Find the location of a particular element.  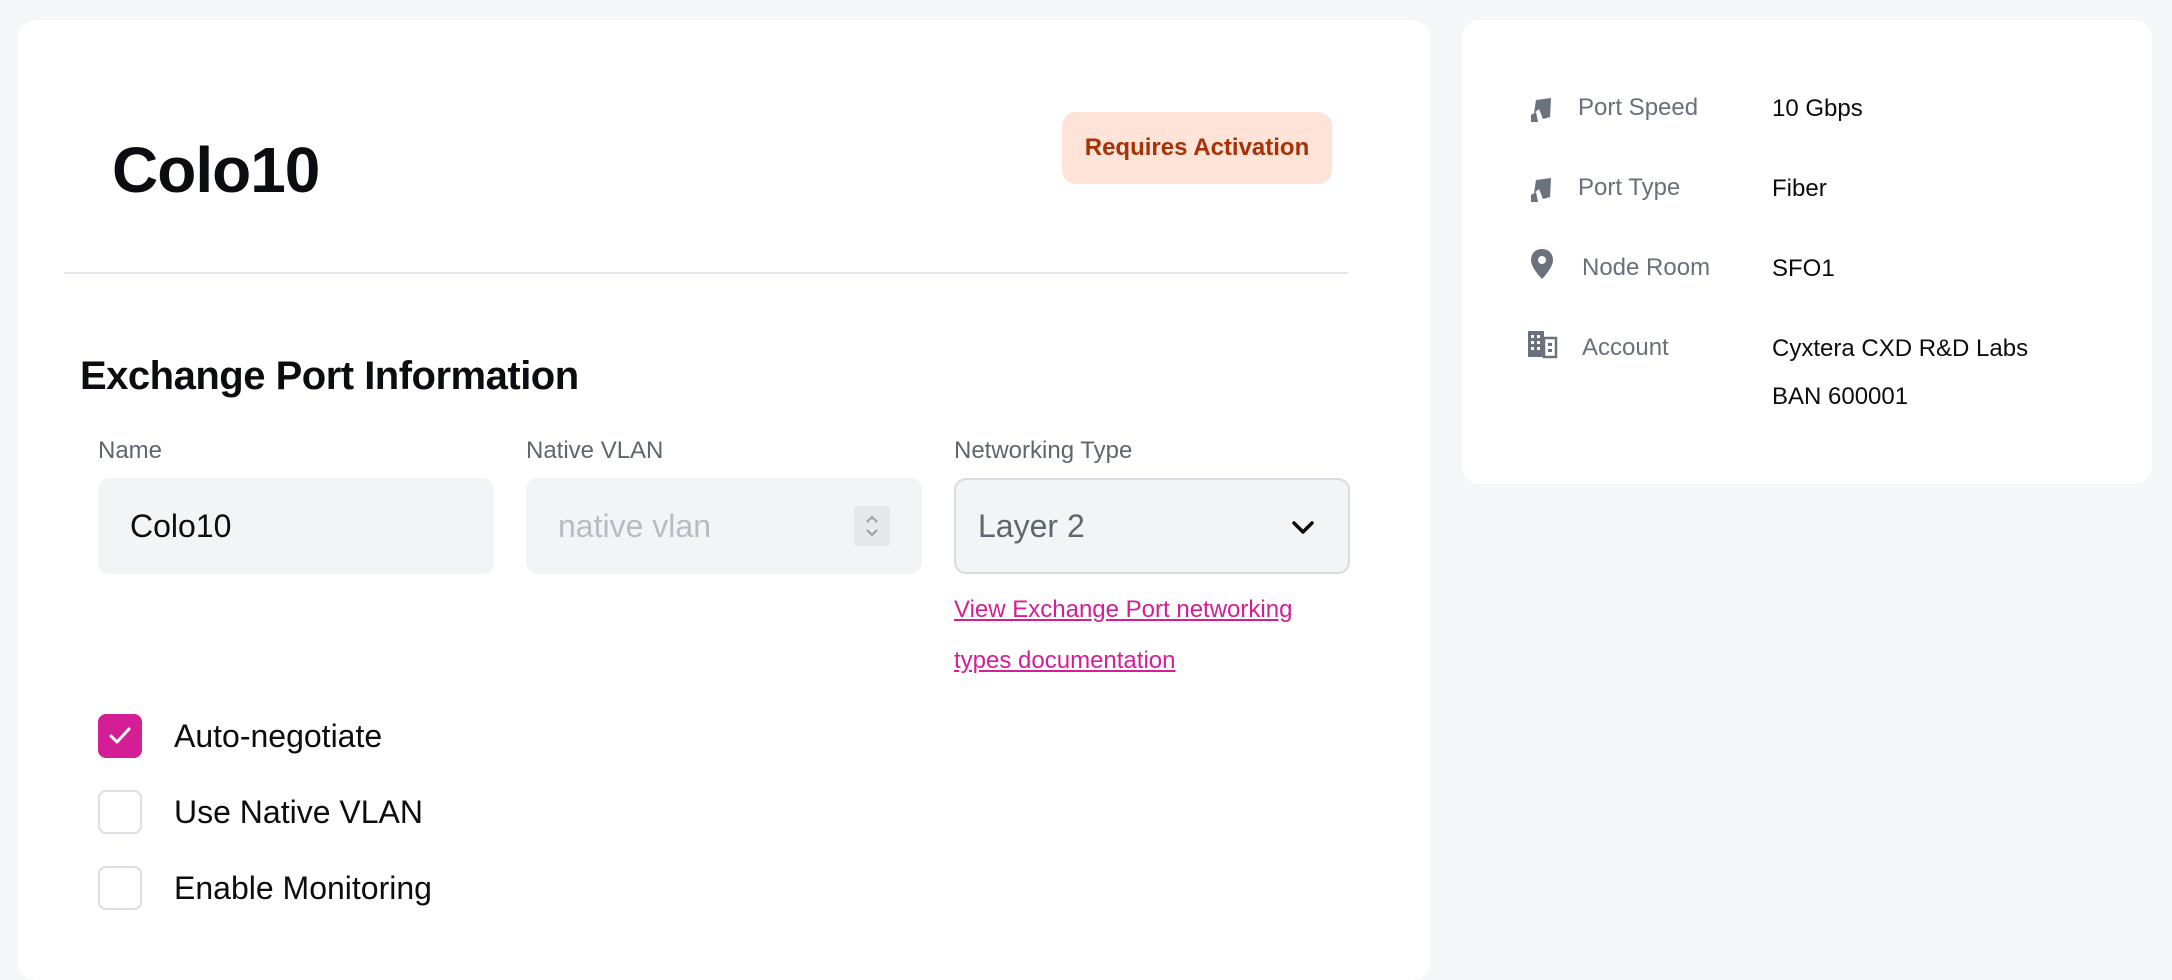

port-speed-value: 10 Gbps is located at coordinates (1817, 108).